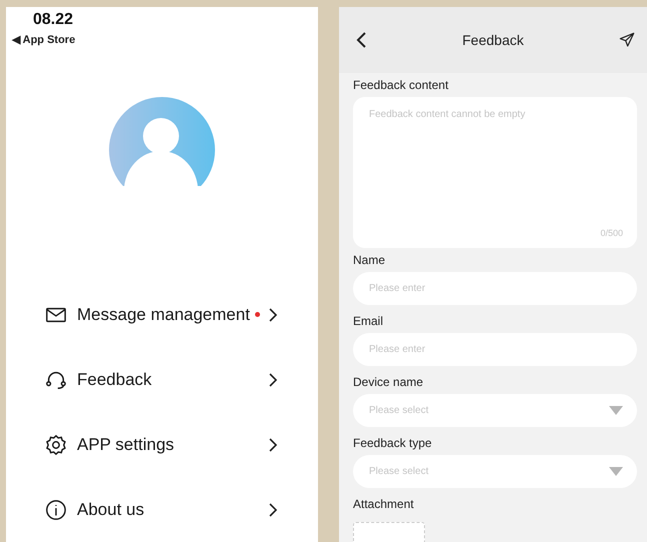 The height and width of the screenshot is (542, 647). What do you see at coordinates (369, 260) in the screenshot?
I see `field-label: Name` at bounding box center [369, 260].